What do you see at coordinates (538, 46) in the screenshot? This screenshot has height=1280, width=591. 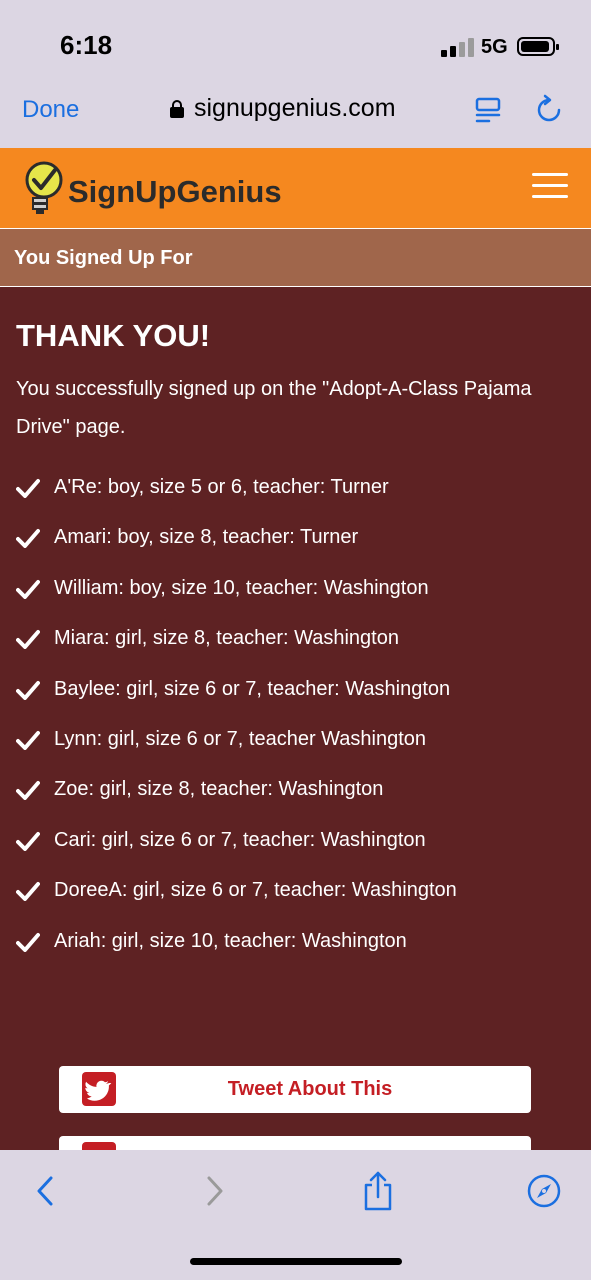 I see `battery-icon` at bounding box center [538, 46].